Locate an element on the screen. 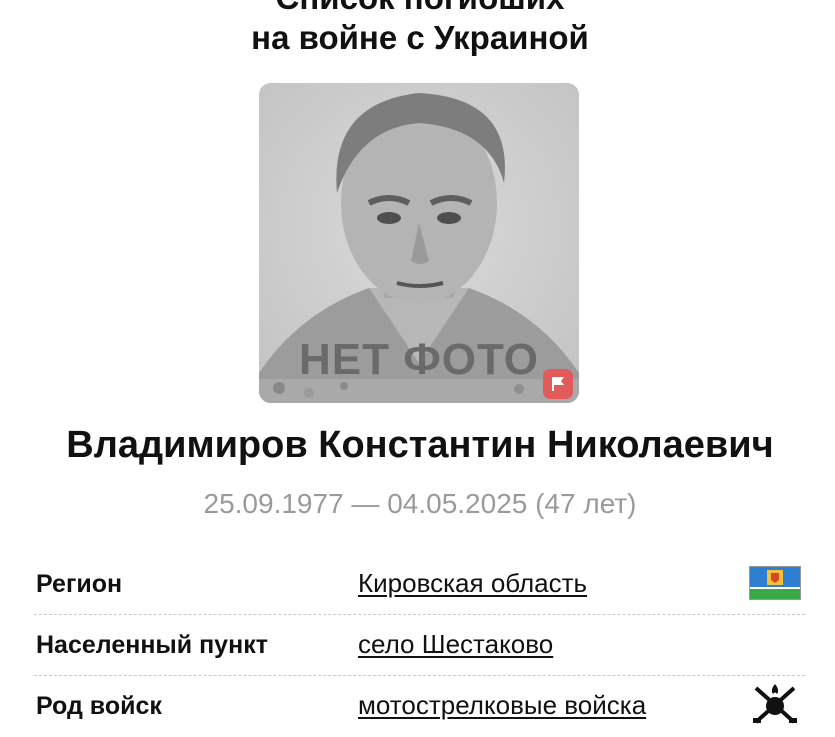 The width and height of the screenshot is (835, 737). troops-label: Род войск is located at coordinates (99, 706).